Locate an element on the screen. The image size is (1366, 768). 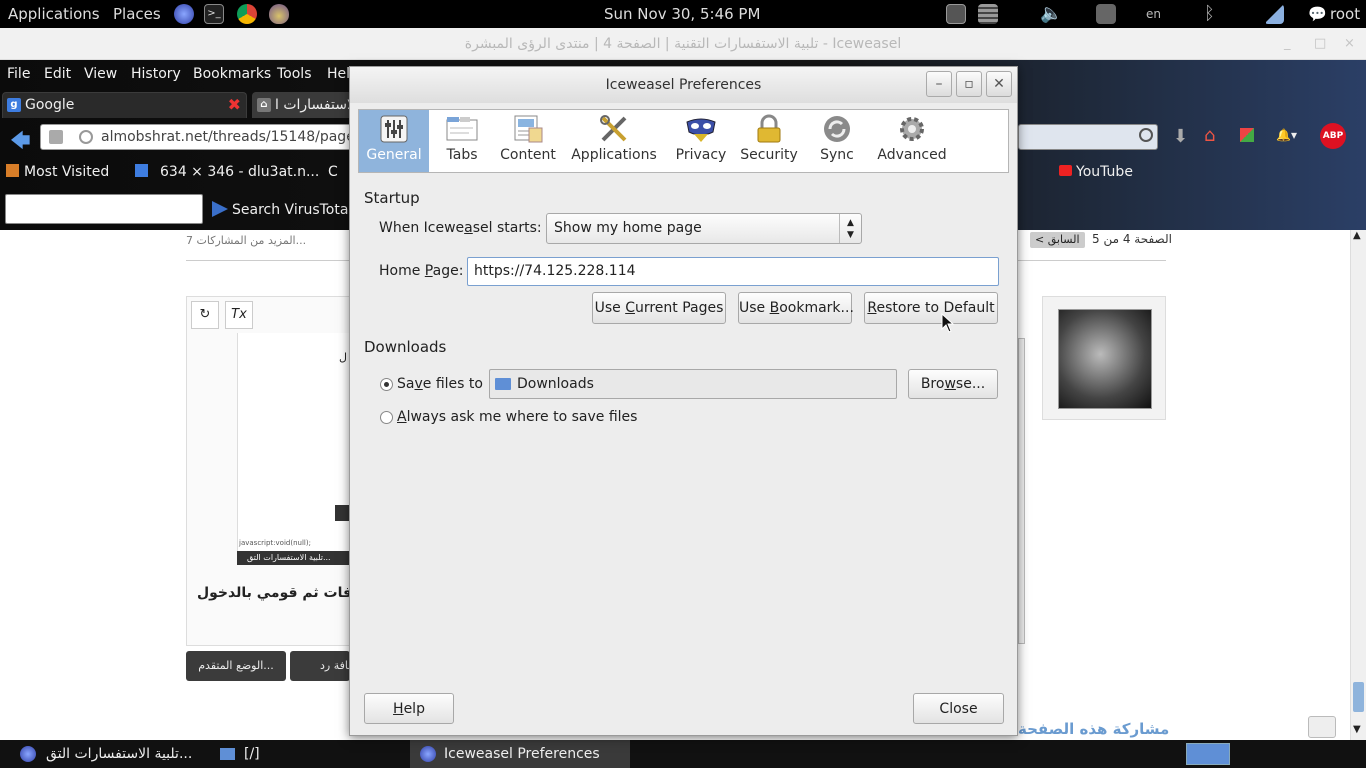
home-icon: ⌂ is located at coordinates (1209, 135).